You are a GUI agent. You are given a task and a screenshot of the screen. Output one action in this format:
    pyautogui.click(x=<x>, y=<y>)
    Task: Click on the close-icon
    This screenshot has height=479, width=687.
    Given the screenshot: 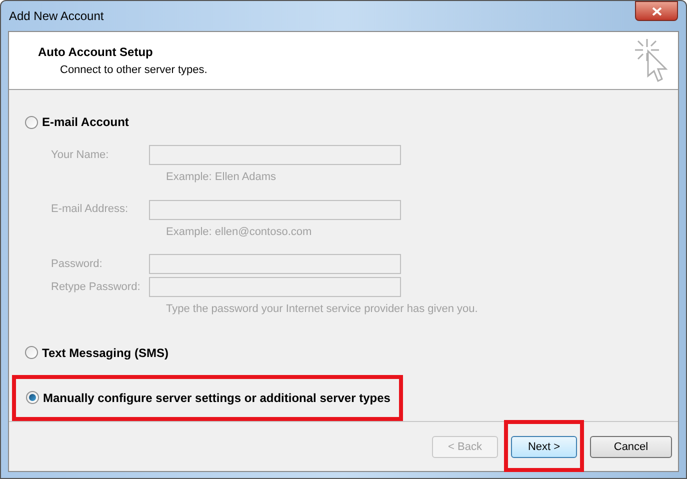 What is the action you would take?
    pyautogui.click(x=657, y=11)
    